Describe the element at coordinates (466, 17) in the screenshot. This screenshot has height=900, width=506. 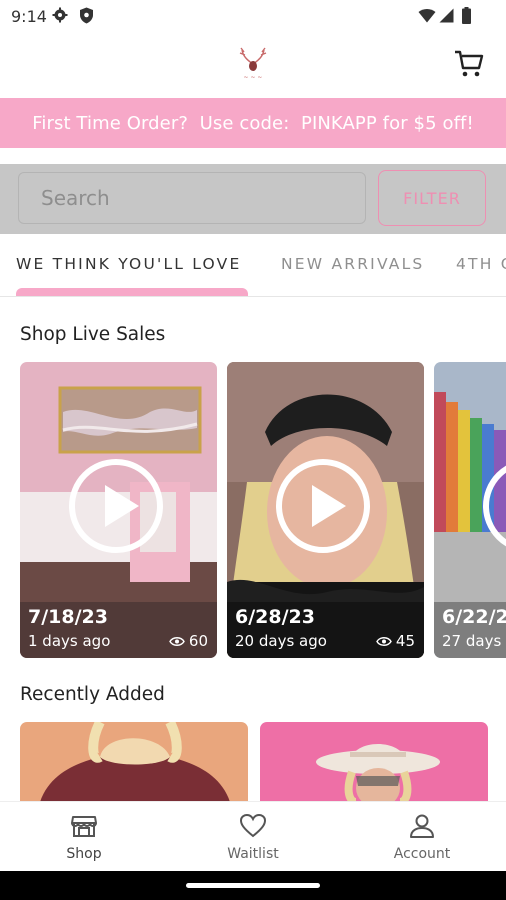
I see `battery-icon` at that location.